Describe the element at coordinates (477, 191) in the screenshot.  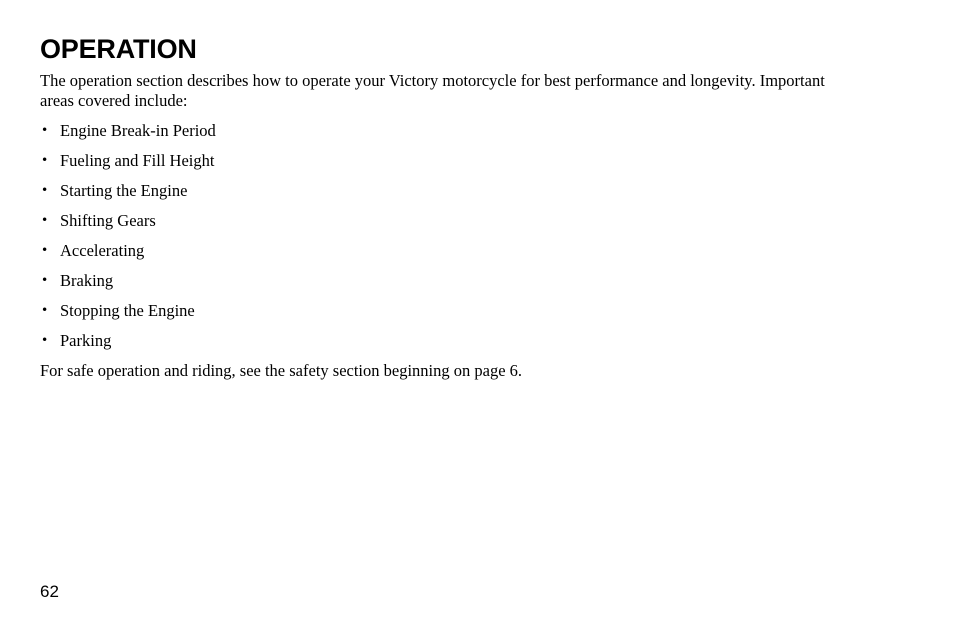
I see `list-item: • Starting the Engine` at that location.